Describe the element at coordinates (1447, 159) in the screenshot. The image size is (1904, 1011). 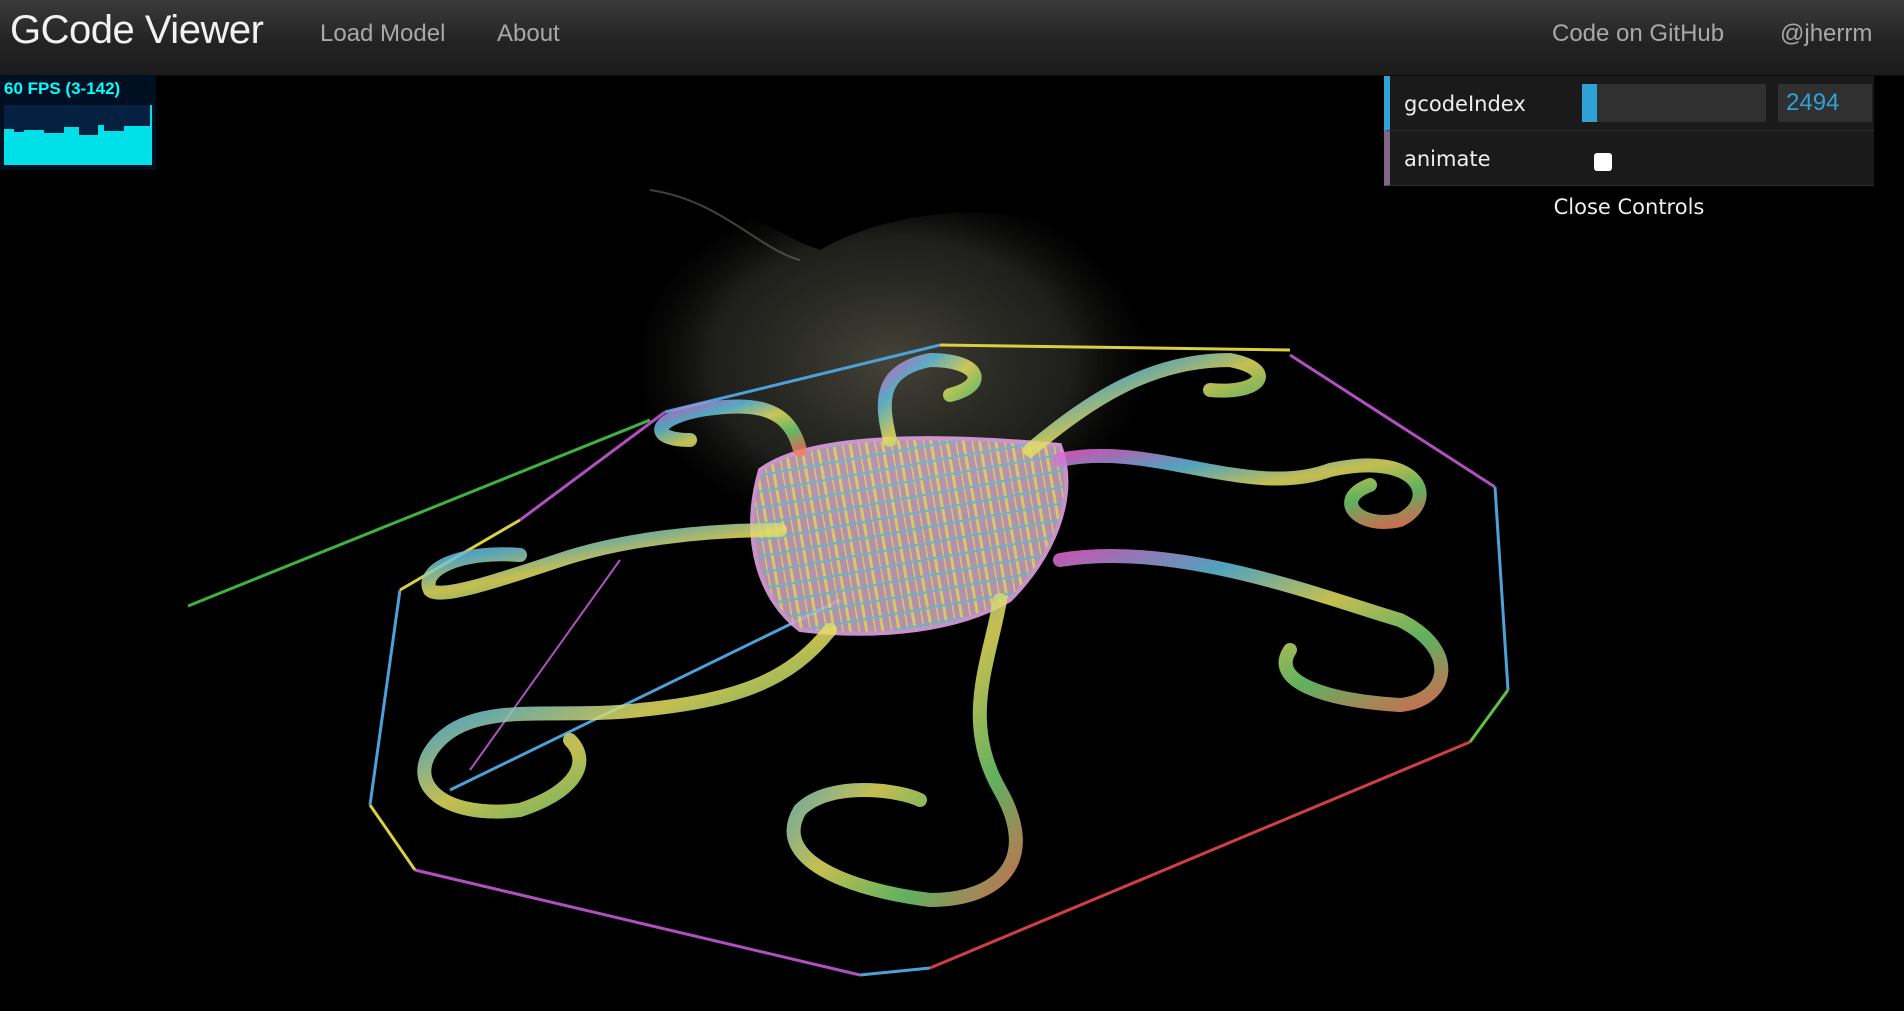
I see `animate-label: animate` at that location.